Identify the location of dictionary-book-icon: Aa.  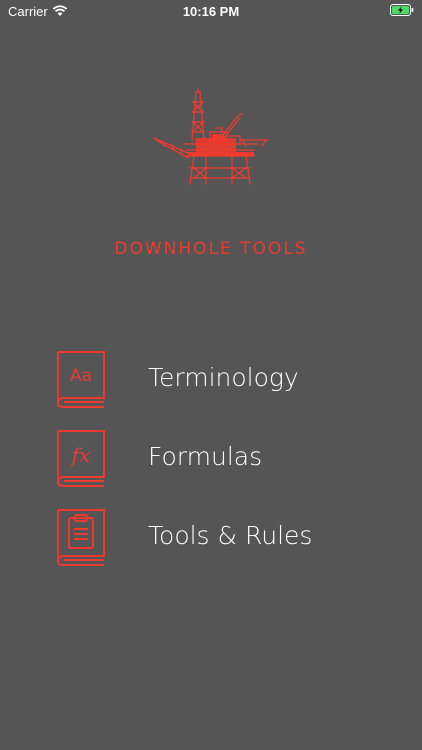
(80, 379).